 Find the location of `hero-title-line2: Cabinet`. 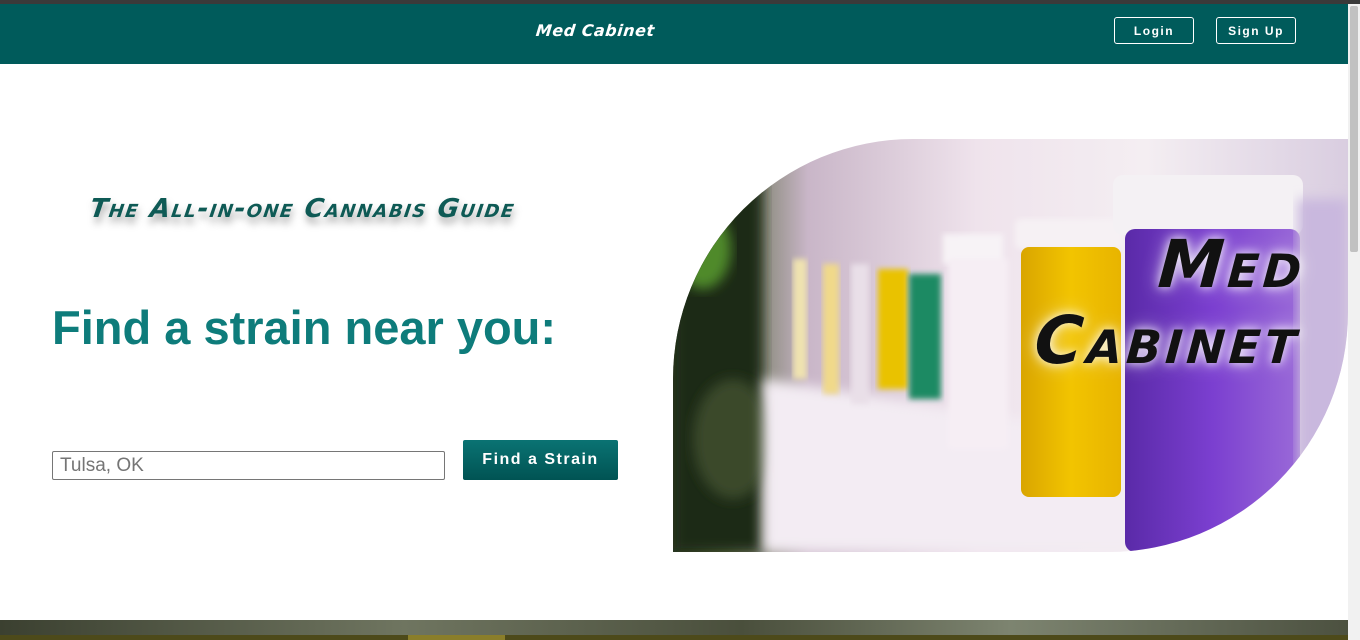

hero-title-line2: Cabinet is located at coordinates (1168, 340).